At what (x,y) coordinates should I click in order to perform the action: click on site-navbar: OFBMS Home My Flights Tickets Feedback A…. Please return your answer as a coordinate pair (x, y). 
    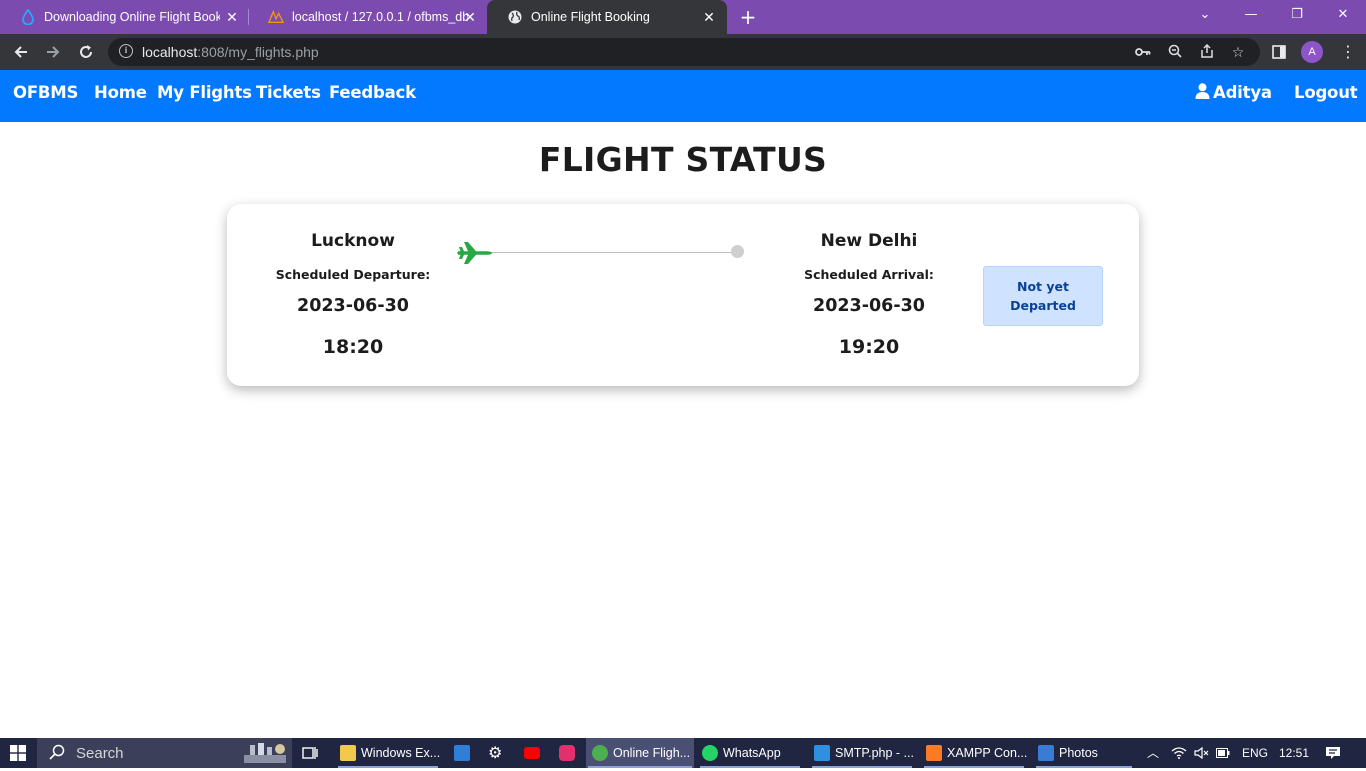
    Looking at the image, I should click on (683, 96).